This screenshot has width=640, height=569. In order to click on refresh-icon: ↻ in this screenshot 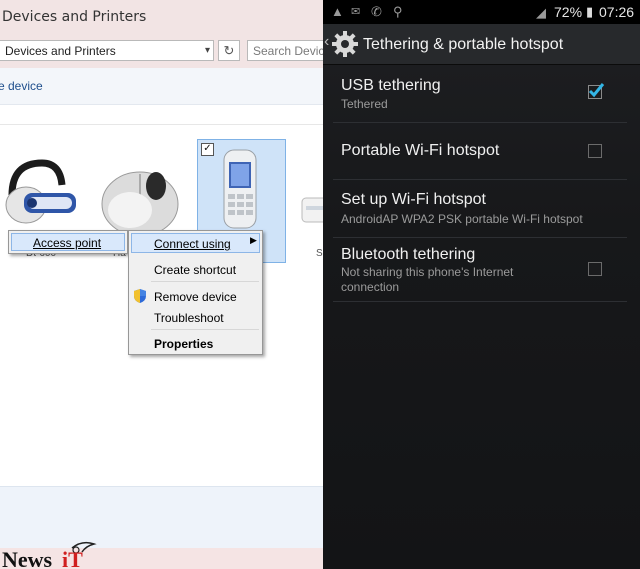, I will do `click(229, 50)`.